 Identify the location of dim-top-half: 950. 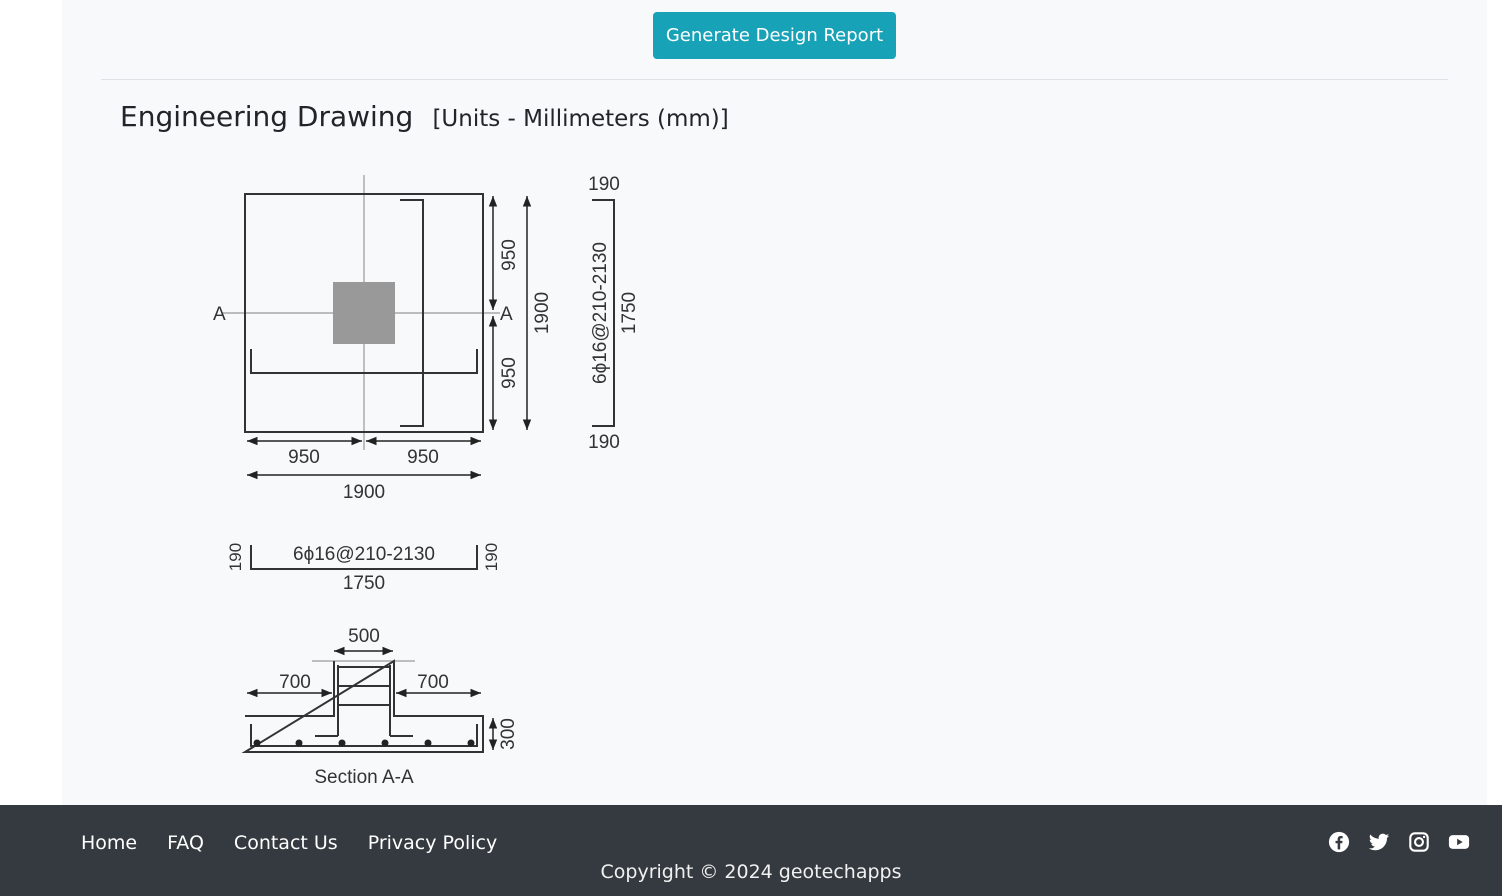
(509, 255).